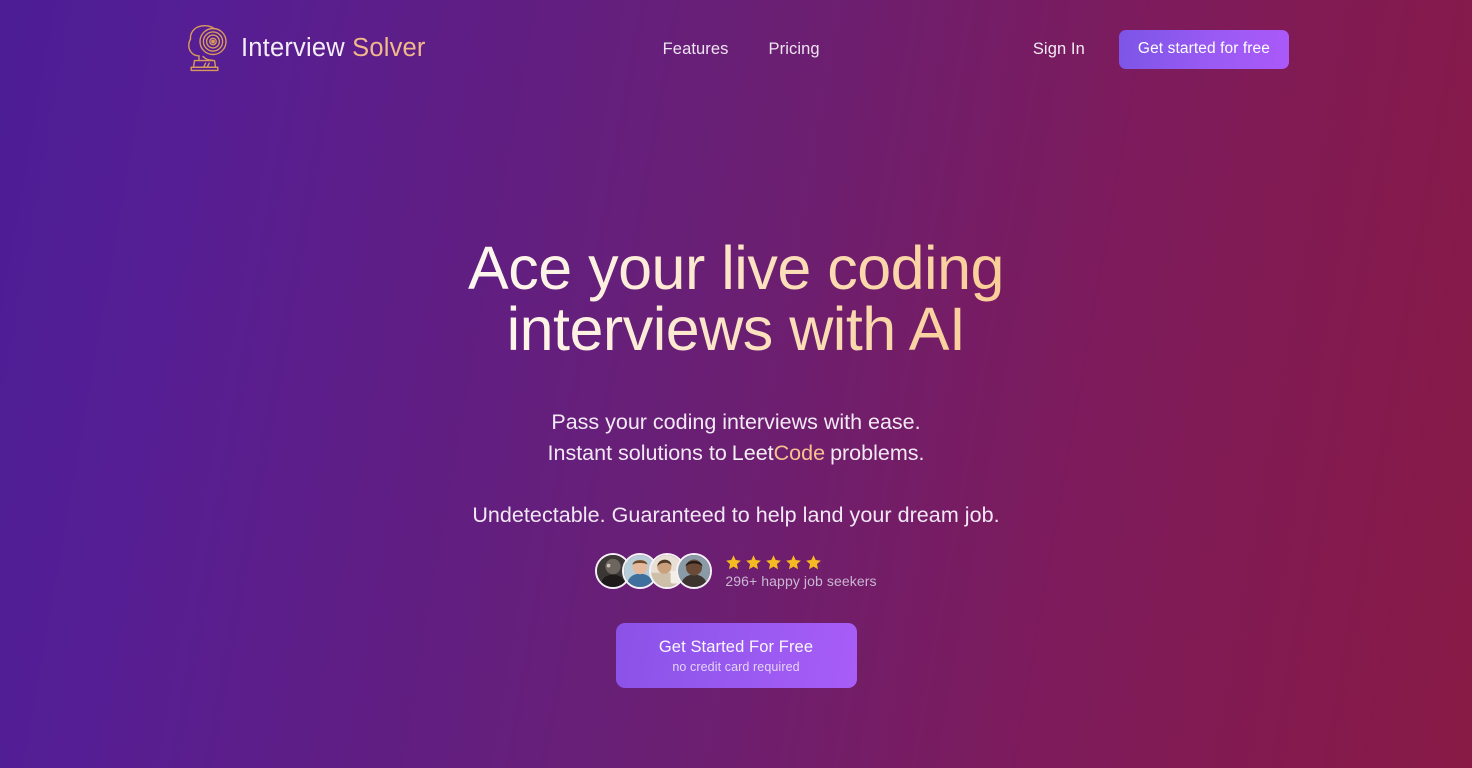 The image size is (1472, 768). I want to click on hero-sub-line2-prefix: Instant solutions to, so click(637, 453).